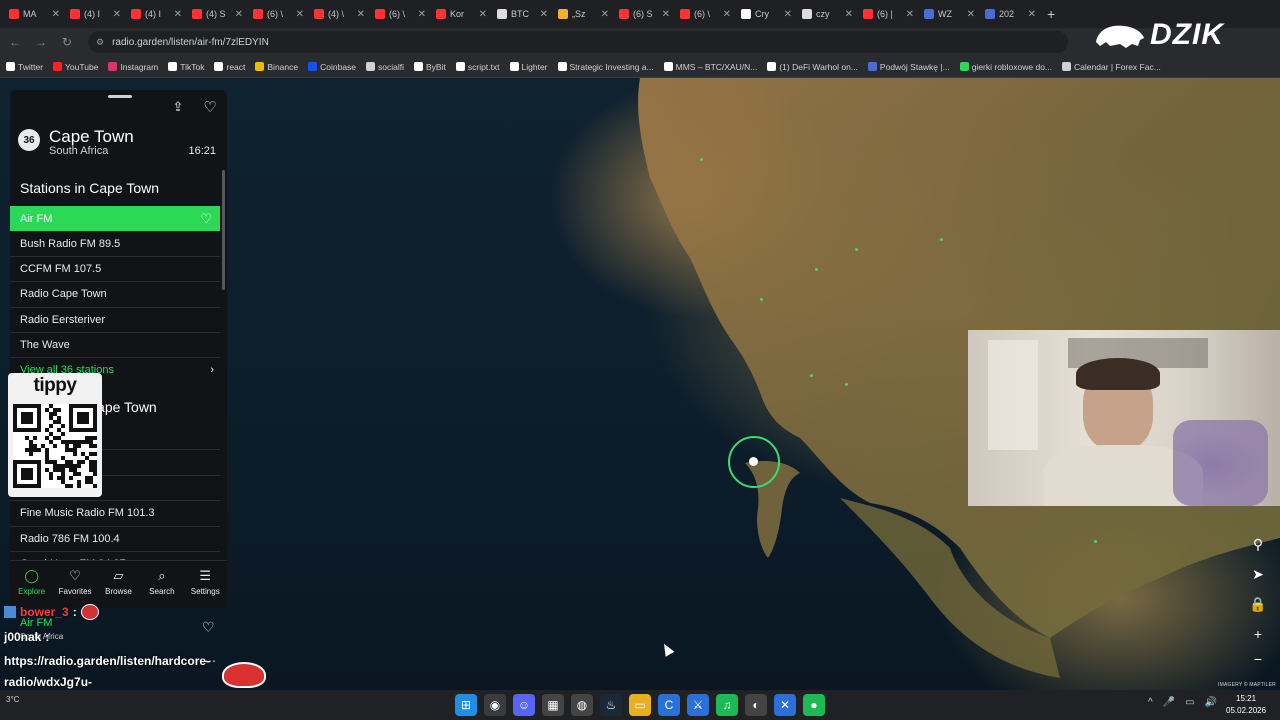  What do you see at coordinates (100, 42) in the screenshot?
I see `site-info-icon: ⚙` at bounding box center [100, 42].